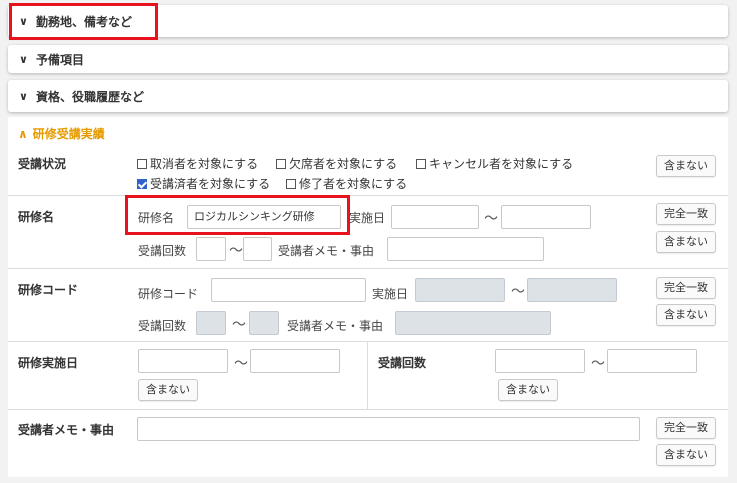 This screenshot has height=483, width=737. Describe the element at coordinates (686, 455) in the screenshot. I see `memo-exclude-button: 含まない` at that location.